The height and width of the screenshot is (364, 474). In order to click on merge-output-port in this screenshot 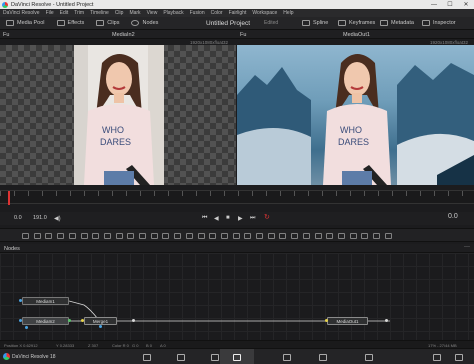, I will do `click(133, 320)`.